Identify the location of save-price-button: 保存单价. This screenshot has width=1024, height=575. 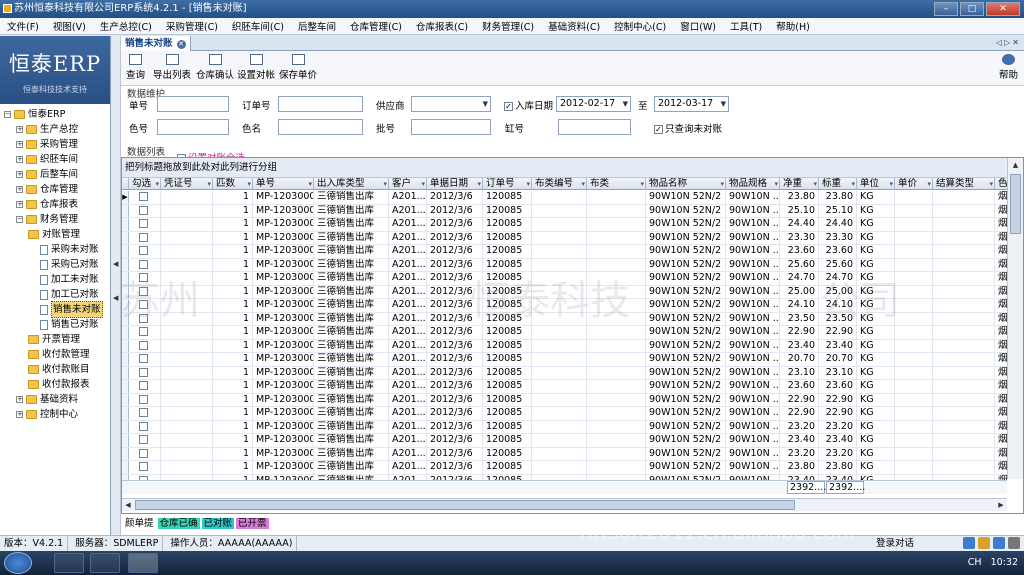
(298, 67).